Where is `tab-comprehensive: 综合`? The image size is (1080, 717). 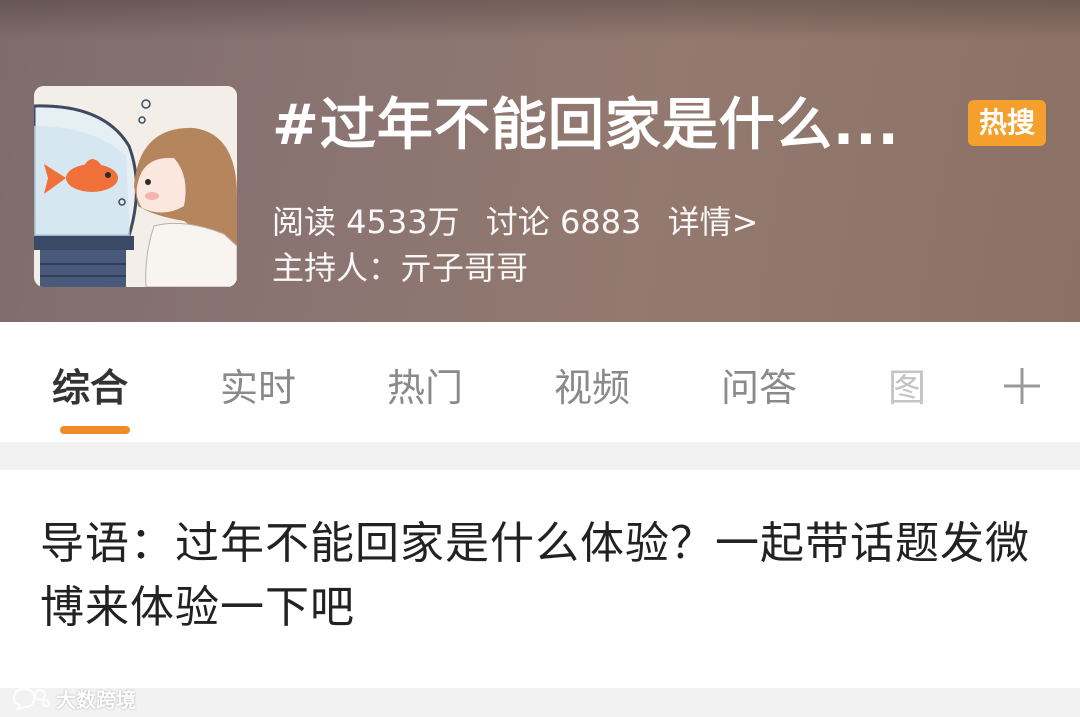
tab-comprehensive: 综合 is located at coordinates (90, 388).